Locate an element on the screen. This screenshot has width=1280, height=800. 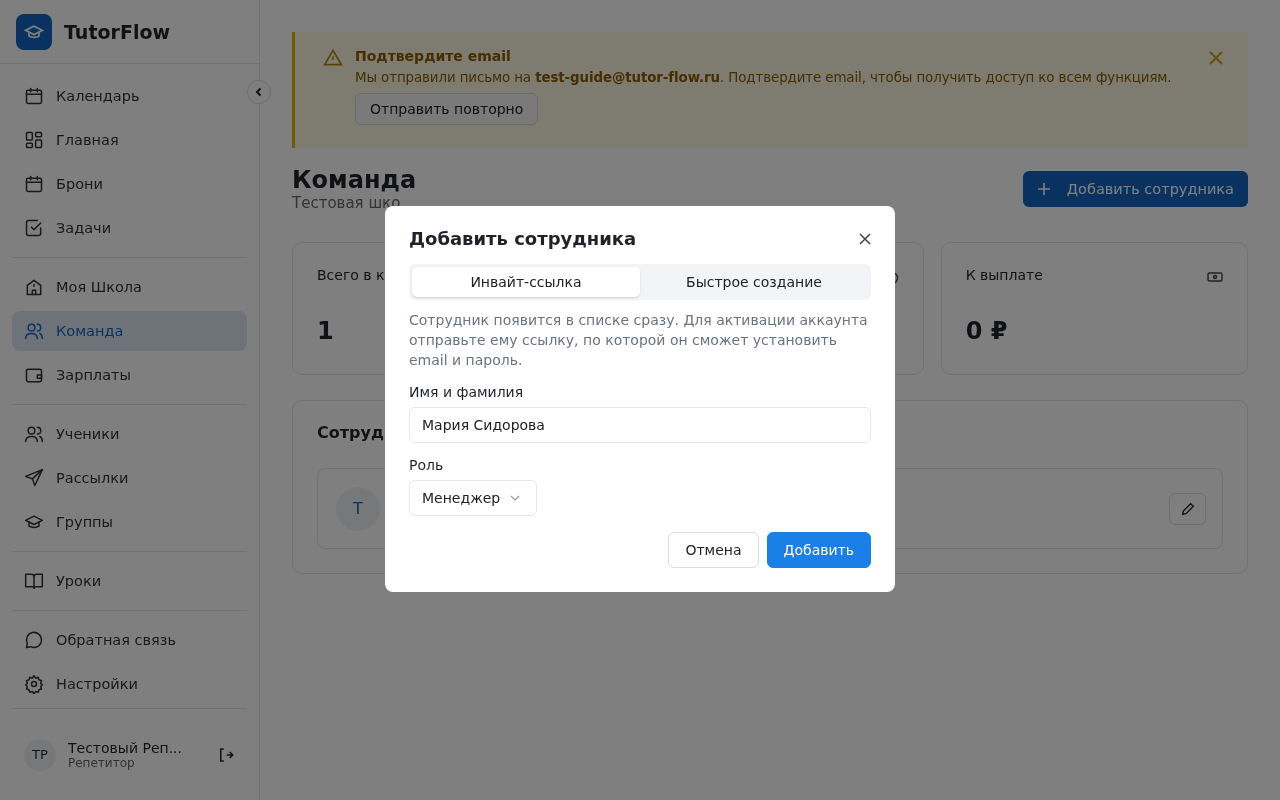
user-avatar: ТР is located at coordinates (40, 754).